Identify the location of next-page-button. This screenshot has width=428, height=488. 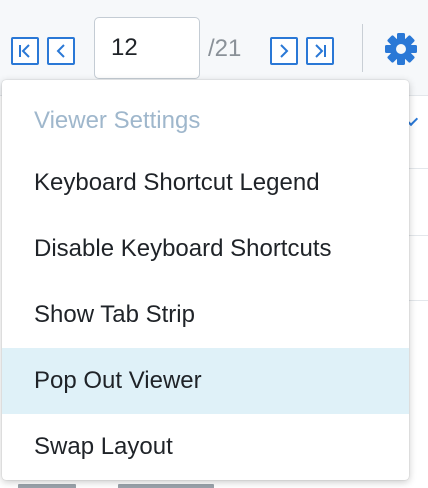
(284, 51).